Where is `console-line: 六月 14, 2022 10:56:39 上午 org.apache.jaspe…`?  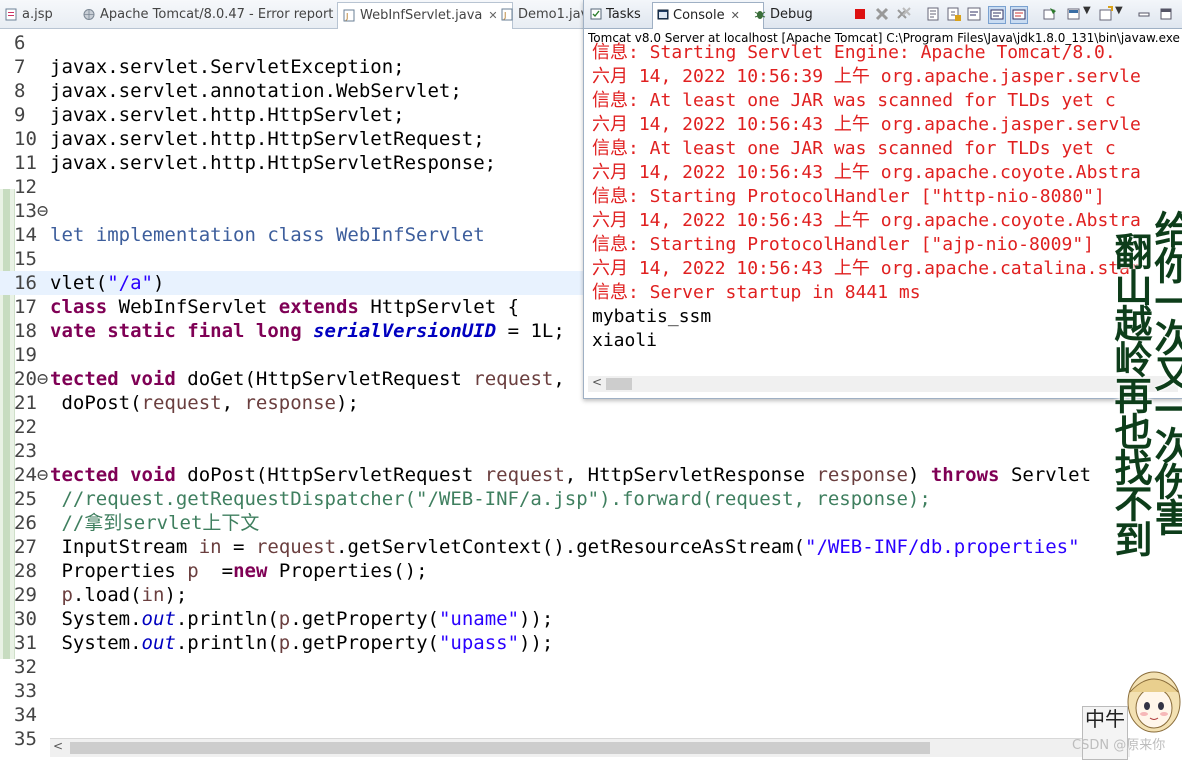
console-line: 六月 14, 2022 10:56:39 上午 org.apache.jaspe… is located at coordinates (866, 76).